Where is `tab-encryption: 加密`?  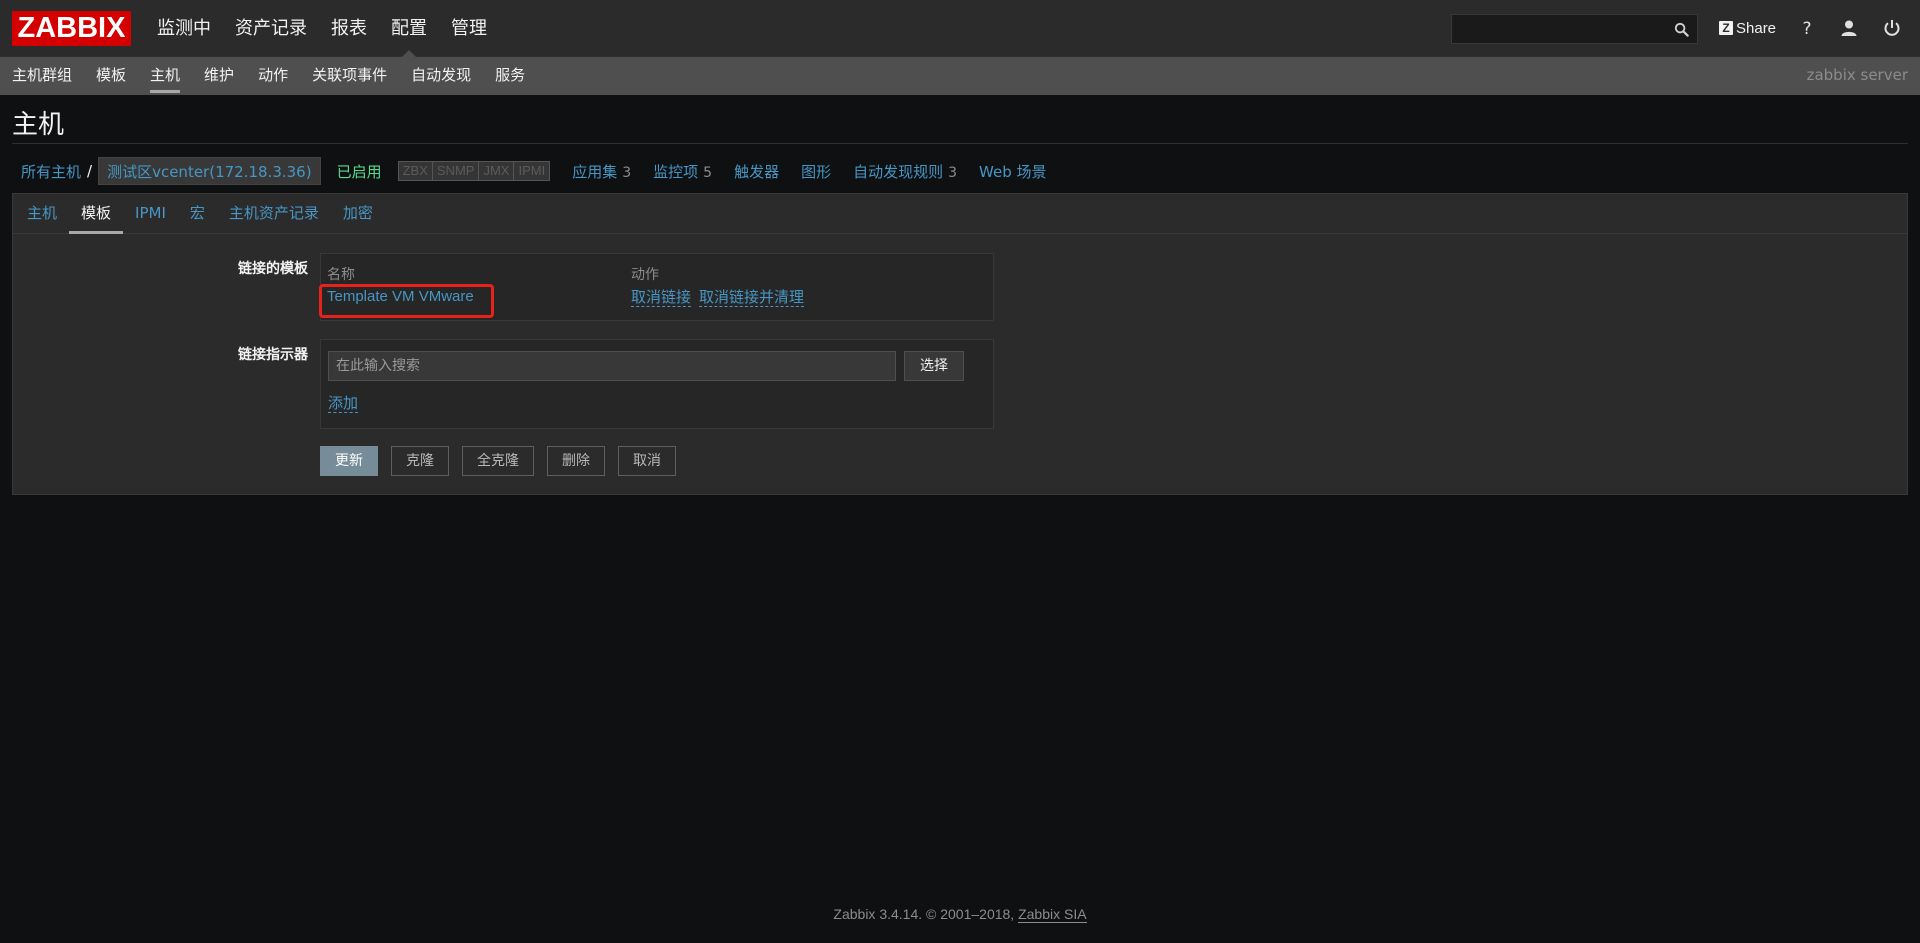
tab-encryption: 加密 is located at coordinates (358, 213).